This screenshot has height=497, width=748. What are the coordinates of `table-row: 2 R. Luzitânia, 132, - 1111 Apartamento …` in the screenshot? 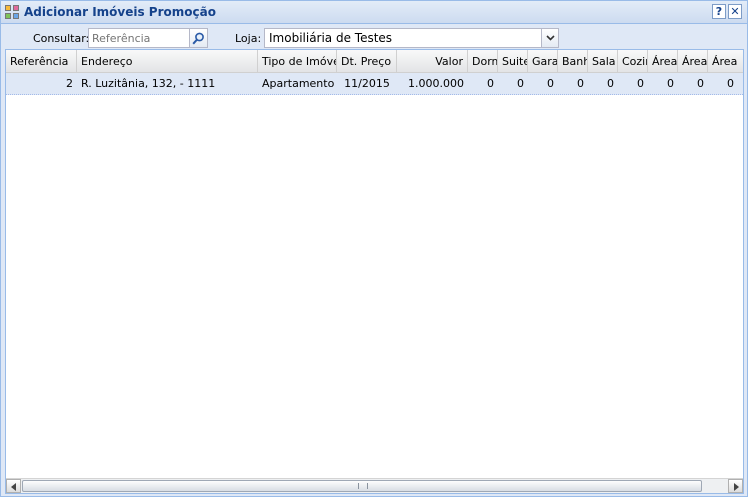 It's located at (374, 84).